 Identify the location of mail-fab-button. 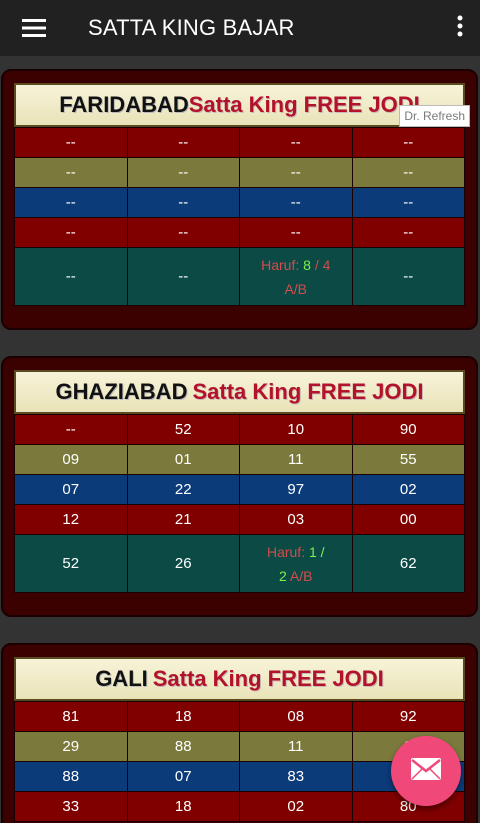
(426, 771).